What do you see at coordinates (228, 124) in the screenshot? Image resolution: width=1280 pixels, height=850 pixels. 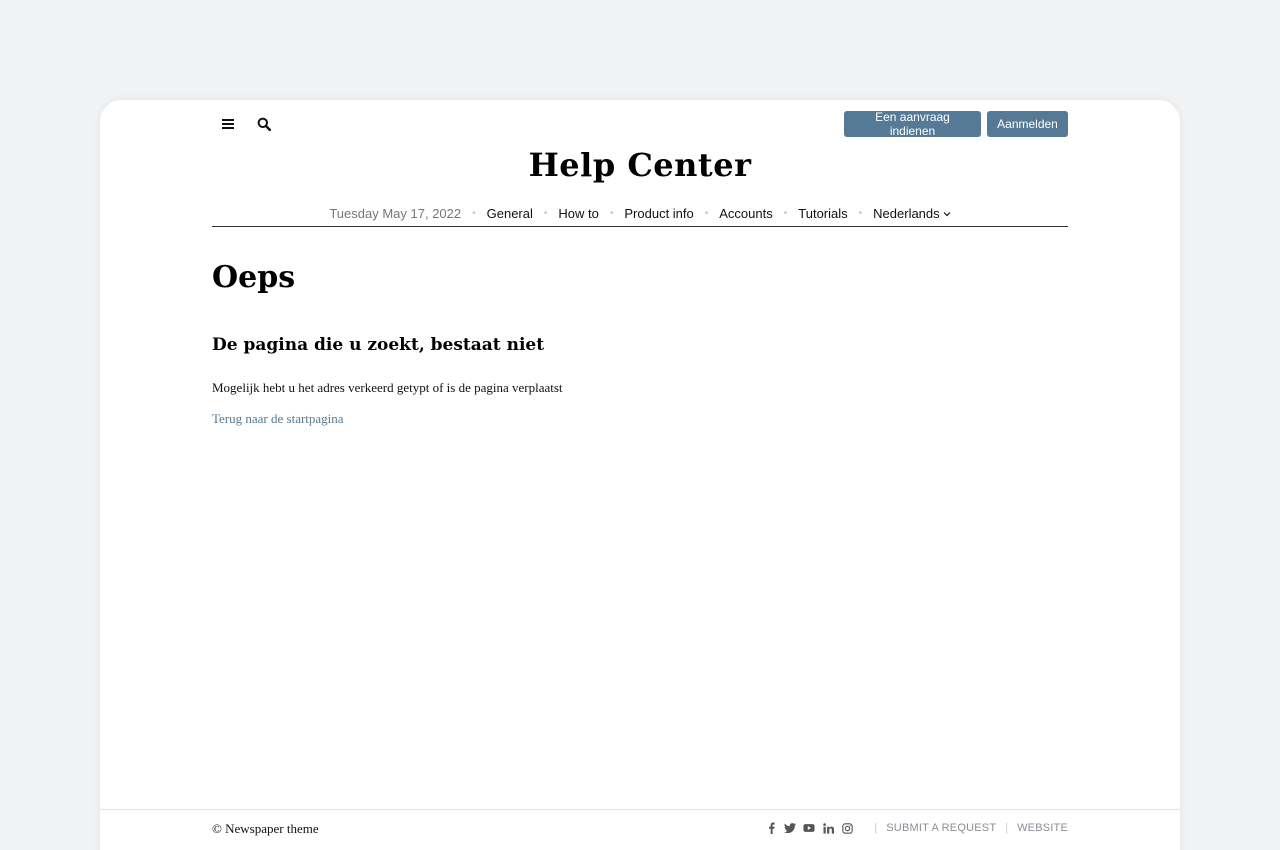 I see `menu-icon` at bounding box center [228, 124].